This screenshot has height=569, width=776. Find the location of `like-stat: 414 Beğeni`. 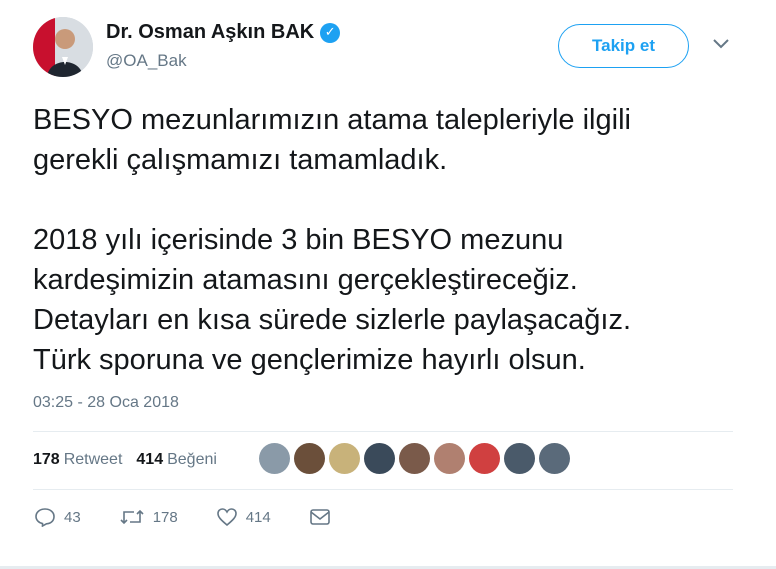

like-stat: 414 Beğeni is located at coordinates (176, 460).